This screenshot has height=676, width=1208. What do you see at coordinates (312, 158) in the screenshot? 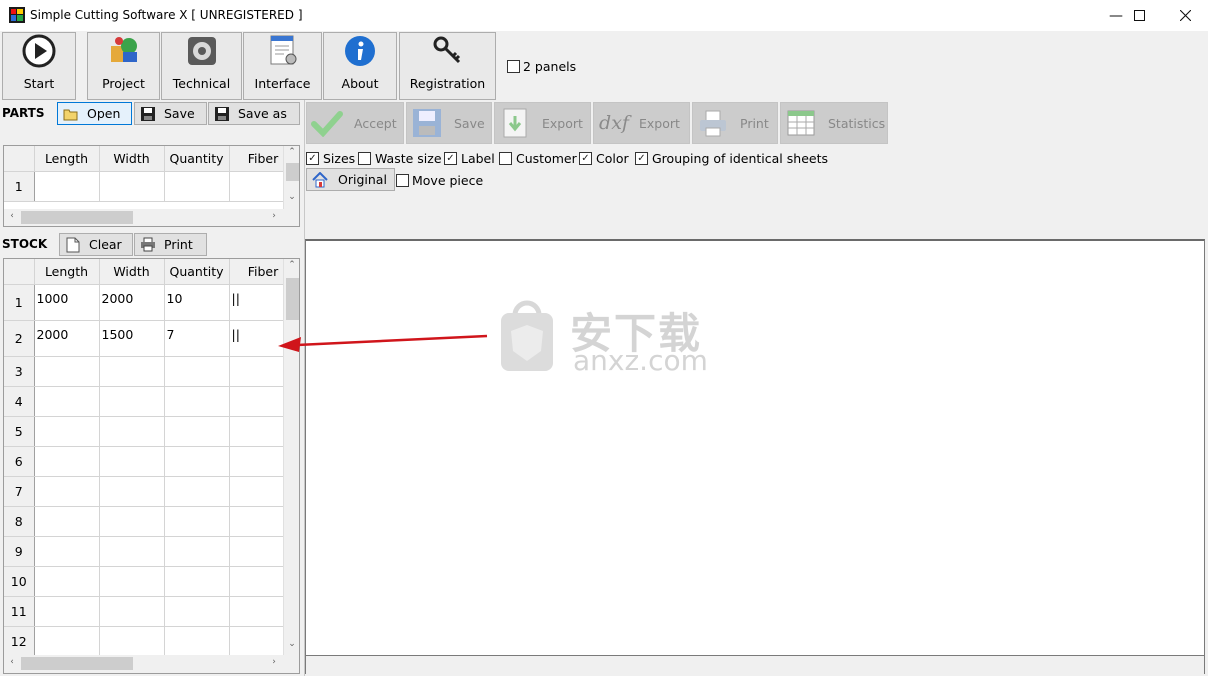
I see `sizes-checkbox: ✓` at bounding box center [312, 158].